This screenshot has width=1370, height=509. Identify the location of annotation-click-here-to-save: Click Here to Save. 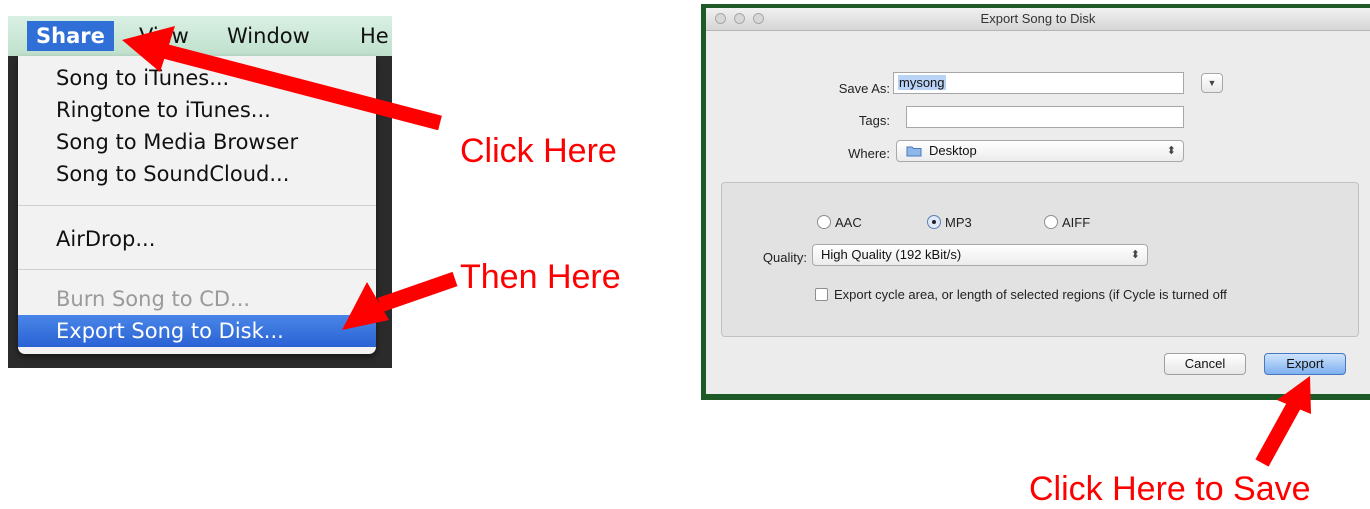
(1170, 489).